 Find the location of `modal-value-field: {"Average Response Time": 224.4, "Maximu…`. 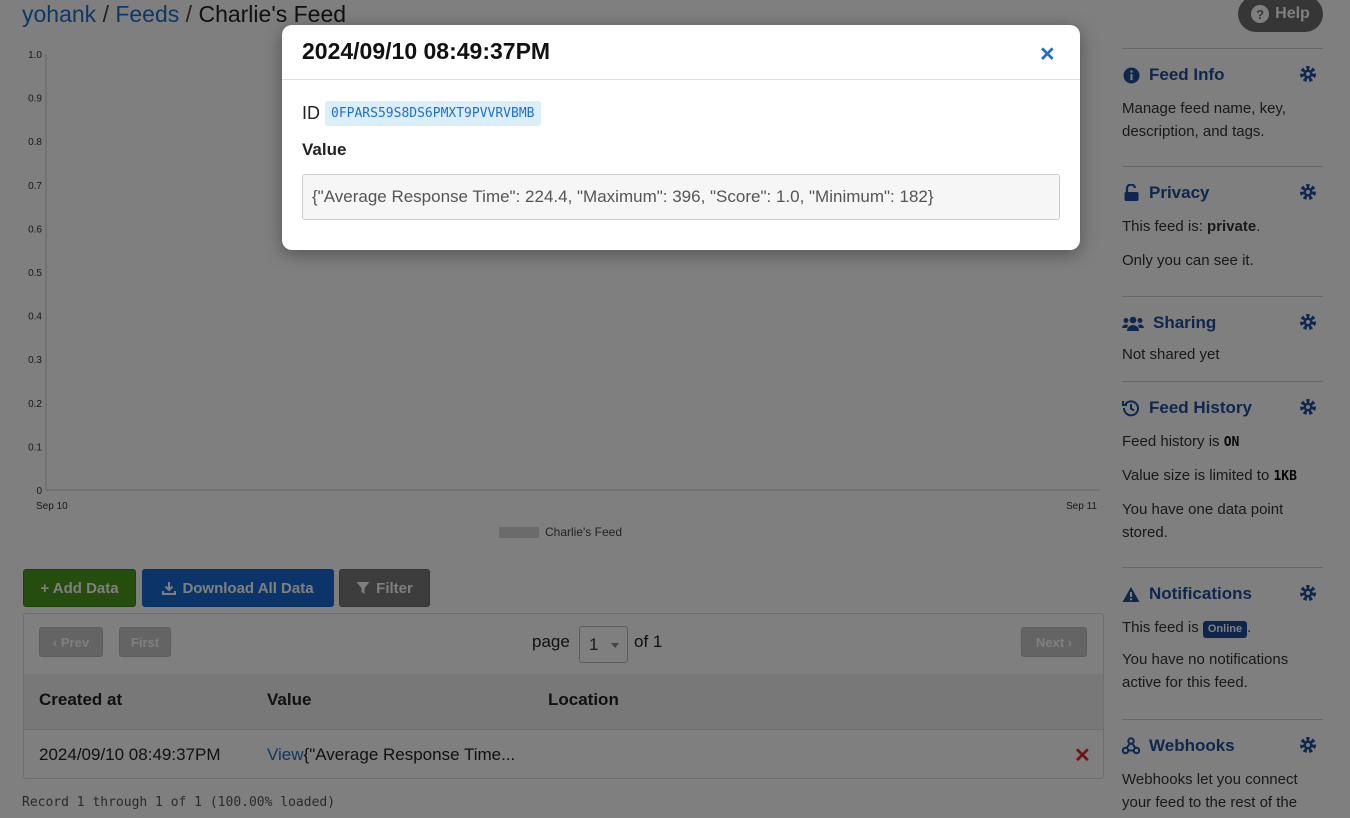

modal-value-field: {"Average Response Time": 224.4, "Maximu… is located at coordinates (681, 197).